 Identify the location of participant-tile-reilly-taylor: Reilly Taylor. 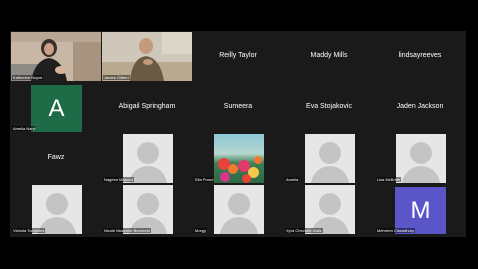
(238, 56).